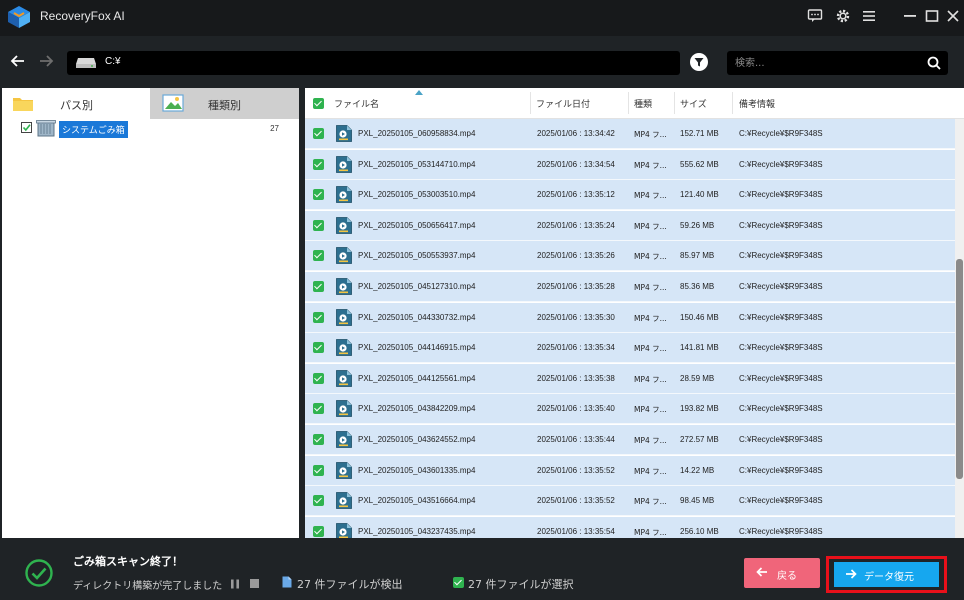 The height and width of the screenshot is (600, 964). What do you see at coordinates (699, 62) in the screenshot?
I see `filter-icon` at bounding box center [699, 62].